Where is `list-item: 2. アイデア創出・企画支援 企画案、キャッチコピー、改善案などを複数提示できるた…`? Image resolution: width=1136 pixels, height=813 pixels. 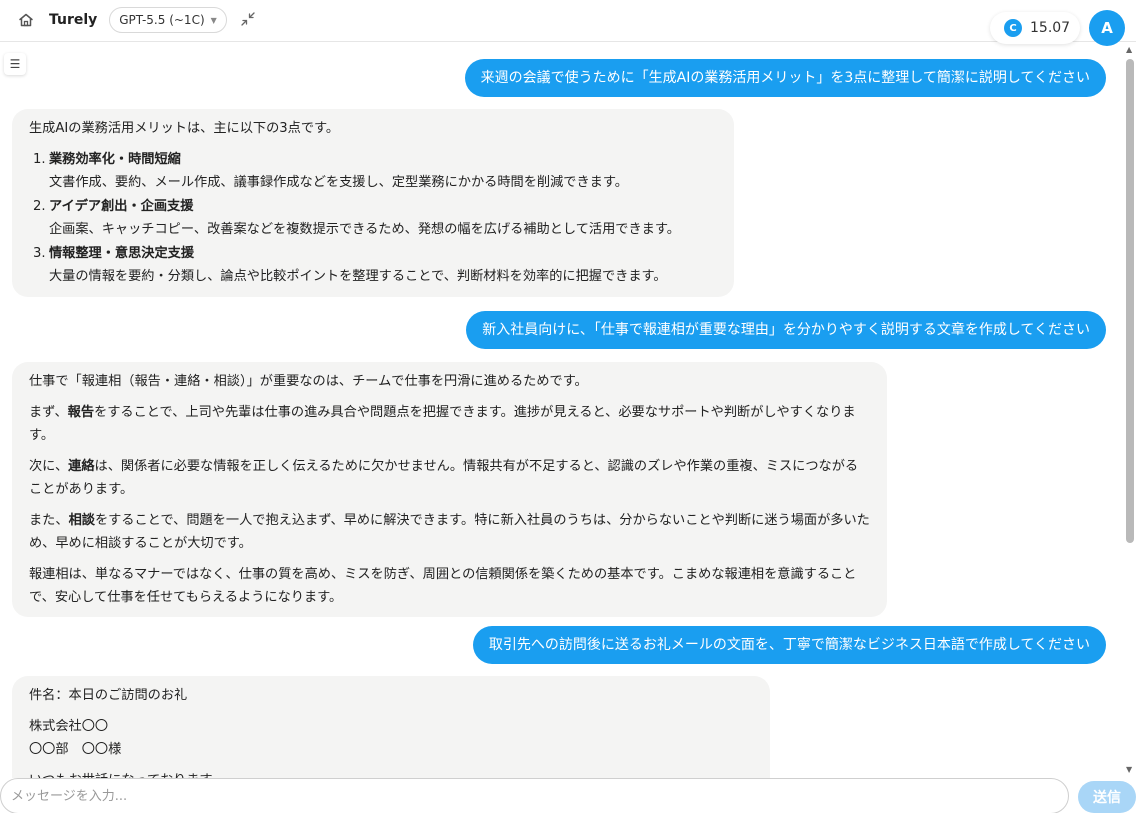 list-item: 2. アイデア創出・企画支援 企画案、キャッチコピー、改善案などを複数提示できるた… is located at coordinates (373, 218).